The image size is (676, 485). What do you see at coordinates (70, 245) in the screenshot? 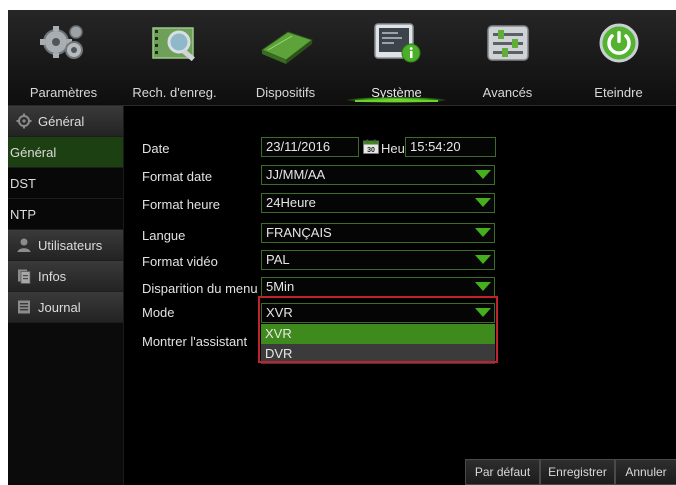
I see `sidebar-item-label: Utilisateurs` at bounding box center [70, 245].